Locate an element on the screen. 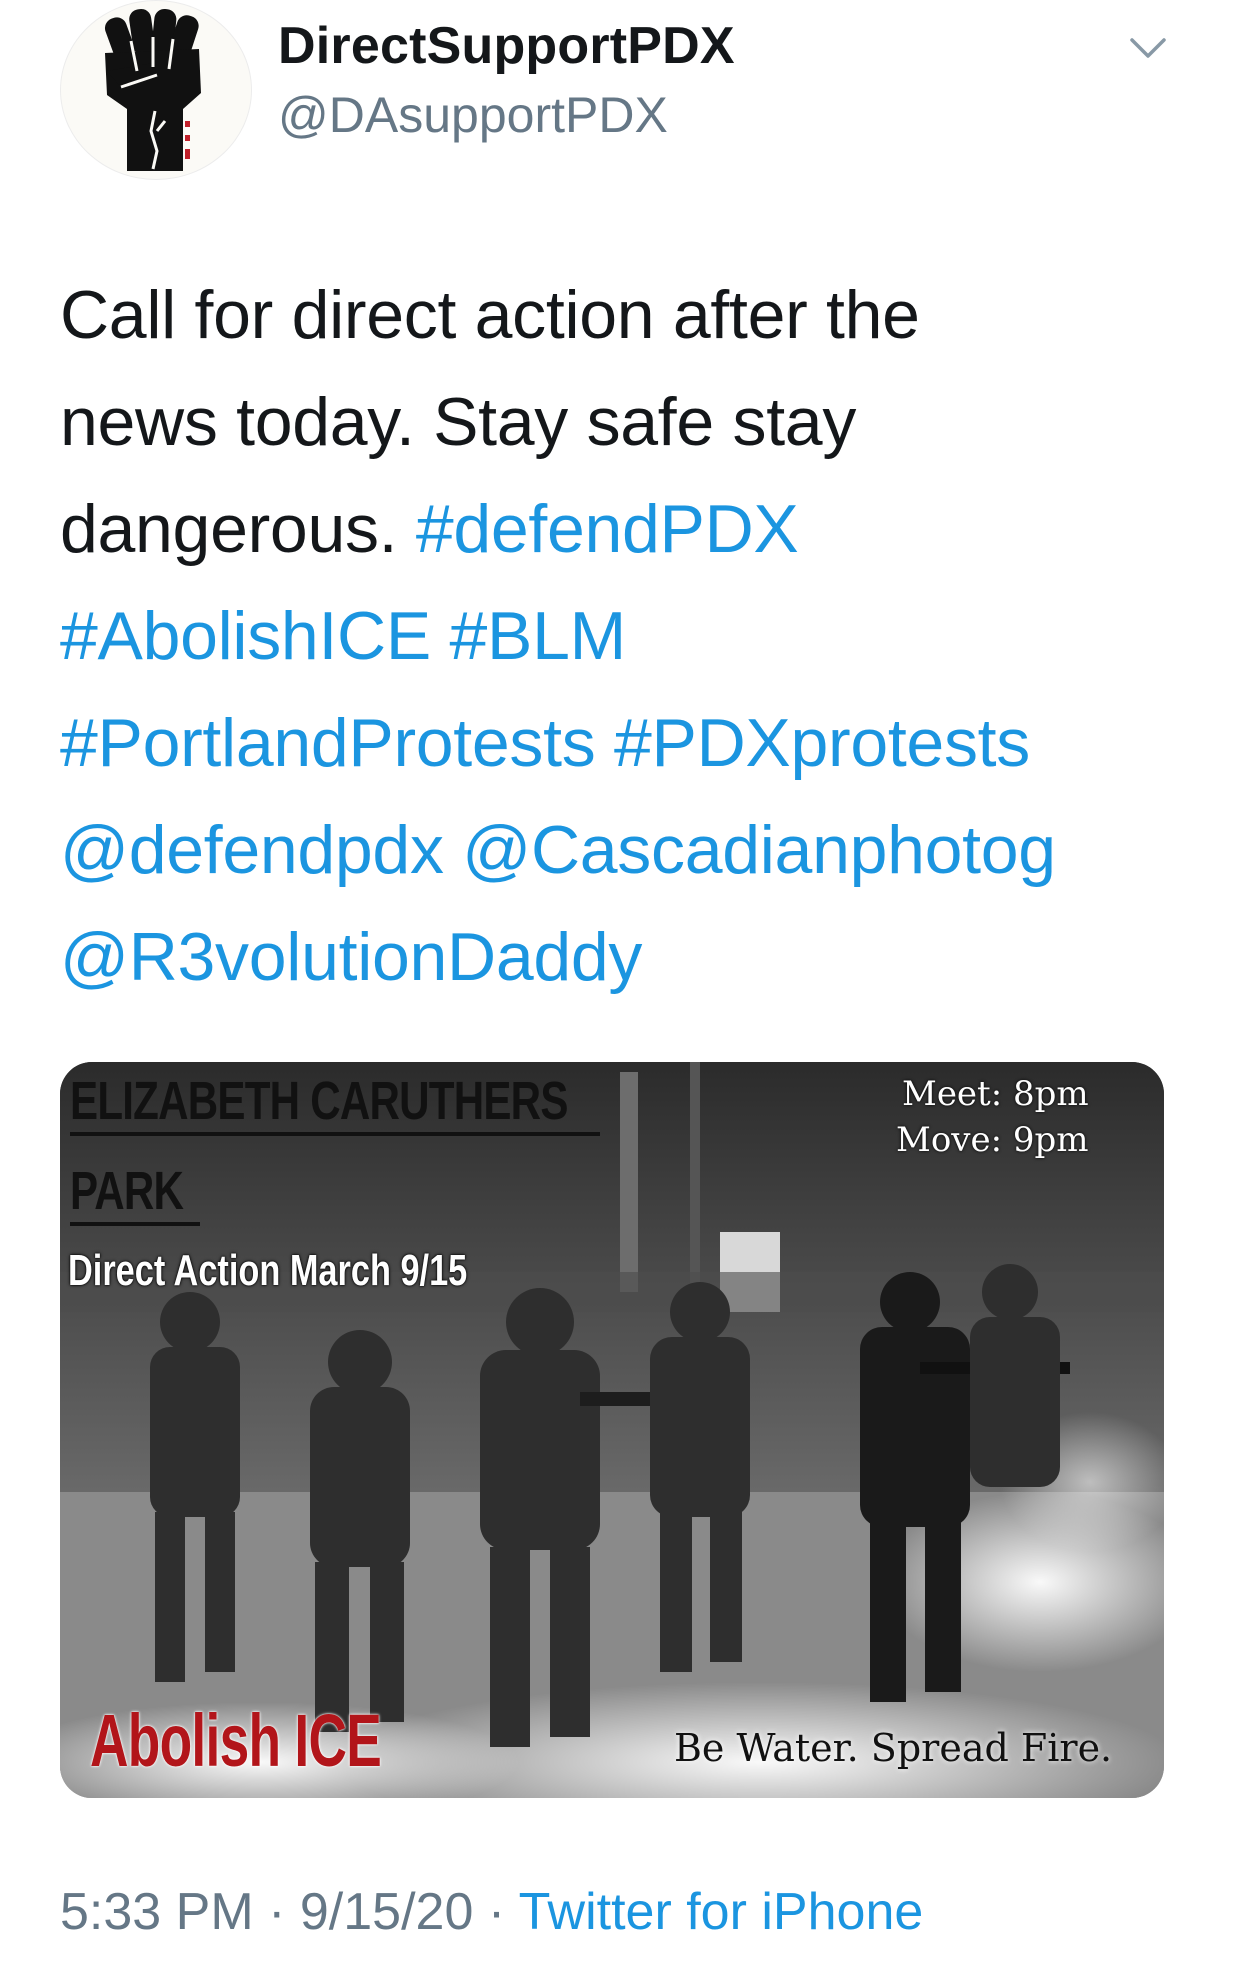  tweet-meta: 5:33 PM · 9/15/20 · Twitter for iPhone is located at coordinates (491, 1912).